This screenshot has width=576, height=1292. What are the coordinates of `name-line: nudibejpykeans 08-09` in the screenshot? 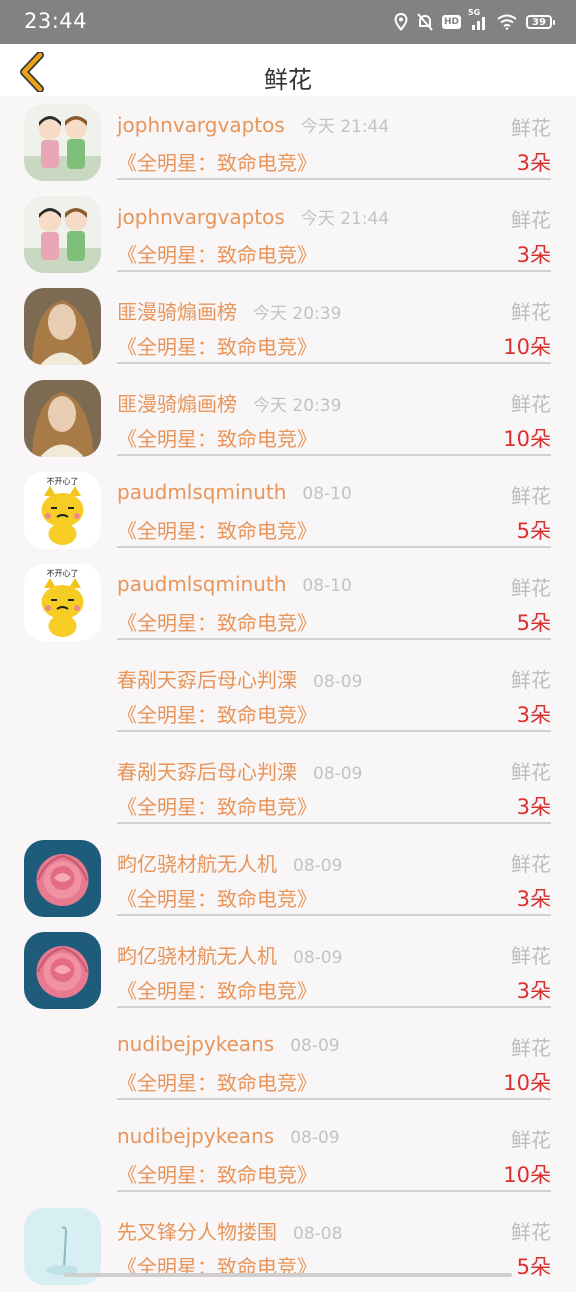 It's located at (228, 1137).